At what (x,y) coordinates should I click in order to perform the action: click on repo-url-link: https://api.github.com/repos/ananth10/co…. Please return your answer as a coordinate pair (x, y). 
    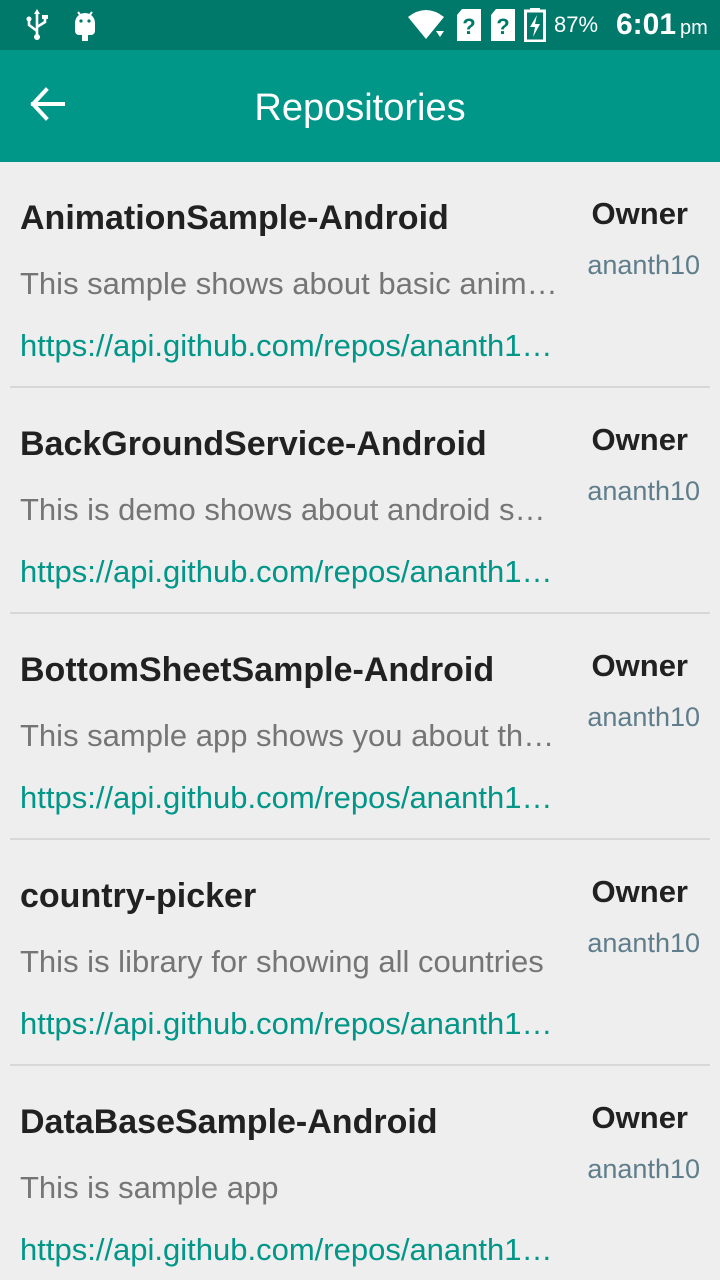
    Looking at the image, I should click on (291, 1024).